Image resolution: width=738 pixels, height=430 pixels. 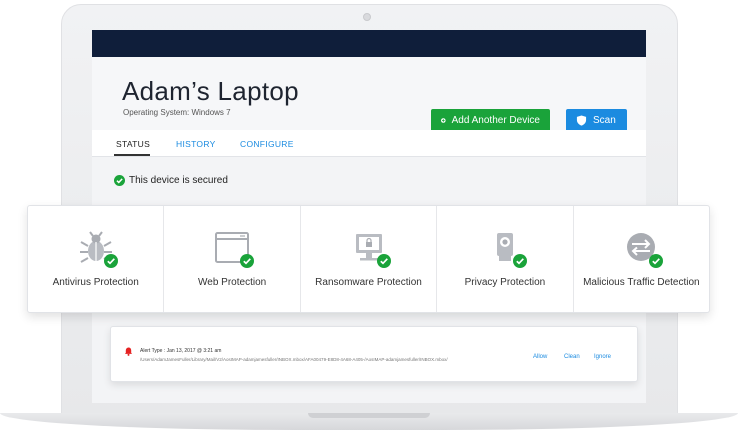 What do you see at coordinates (181, 351) in the screenshot?
I see `alert-type-line: Alert Type : Jan 13, 2017 @ 3:21 am` at bounding box center [181, 351].